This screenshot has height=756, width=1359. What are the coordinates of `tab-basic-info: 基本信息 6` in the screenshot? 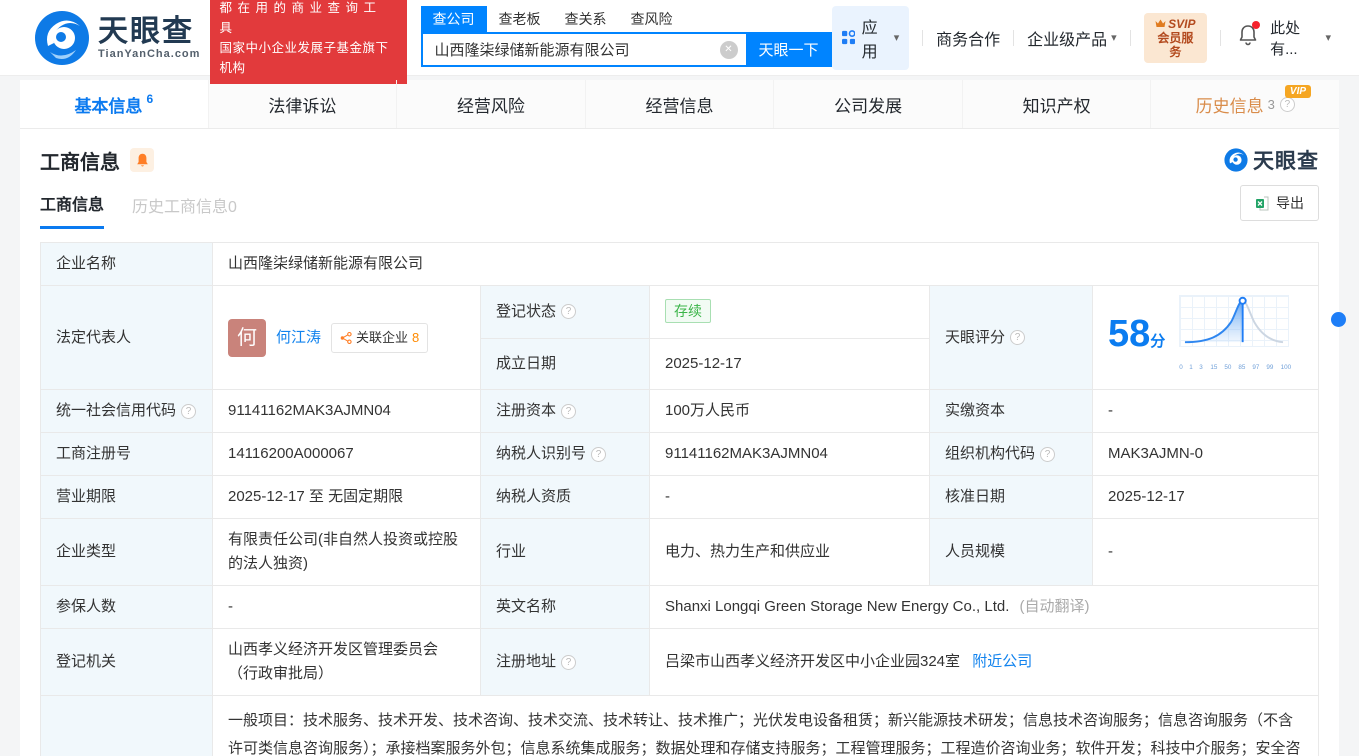 It's located at (114, 104).